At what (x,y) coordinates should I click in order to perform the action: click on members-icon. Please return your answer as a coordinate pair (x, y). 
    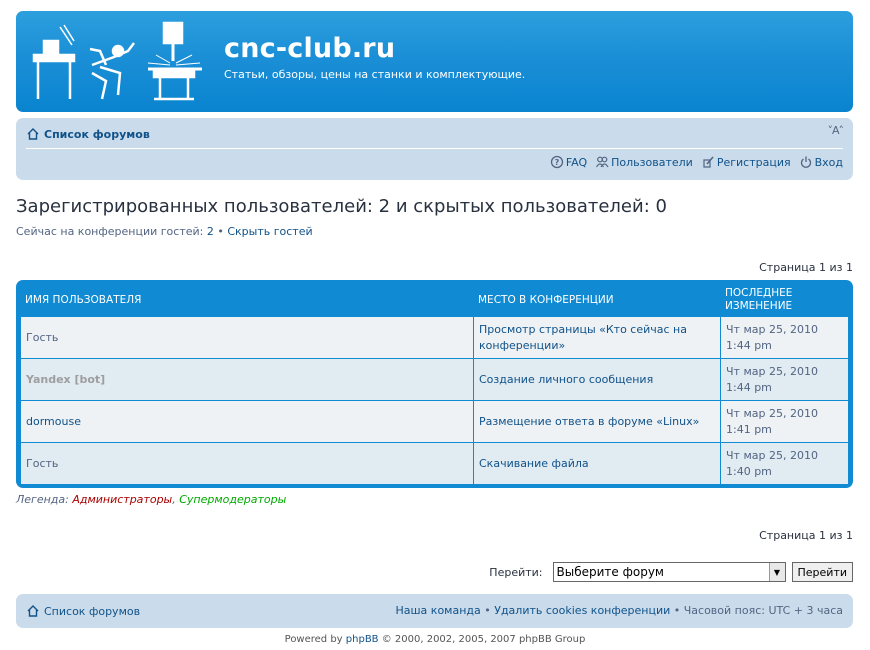
    Looking at the image, I should click on (602, 162).